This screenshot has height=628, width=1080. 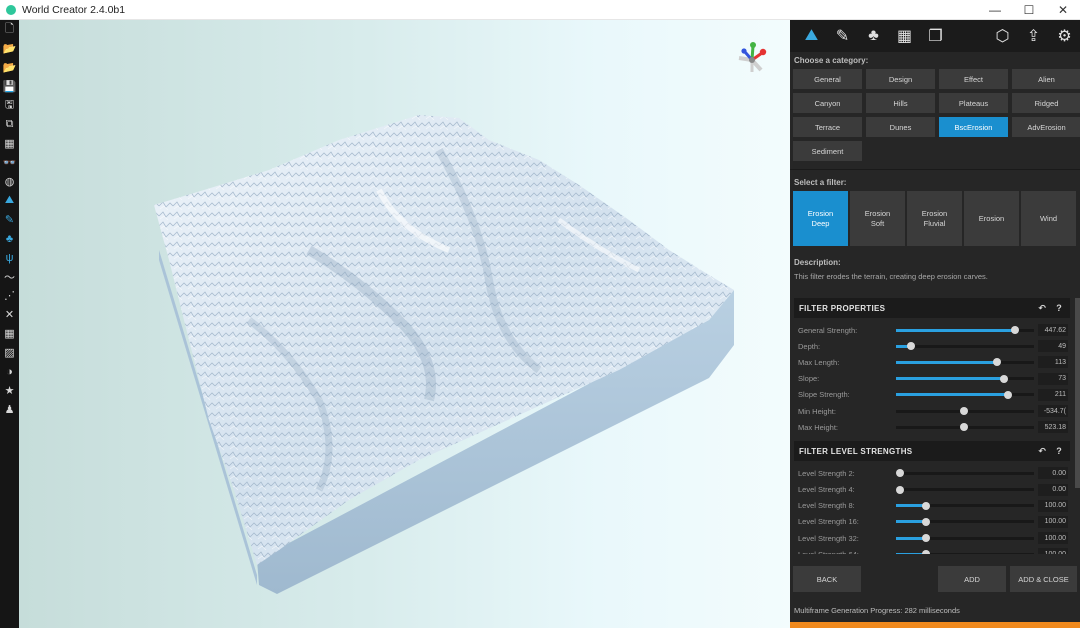 I want to click on open-recent-icon: 📂, so click(x=9, y=67).